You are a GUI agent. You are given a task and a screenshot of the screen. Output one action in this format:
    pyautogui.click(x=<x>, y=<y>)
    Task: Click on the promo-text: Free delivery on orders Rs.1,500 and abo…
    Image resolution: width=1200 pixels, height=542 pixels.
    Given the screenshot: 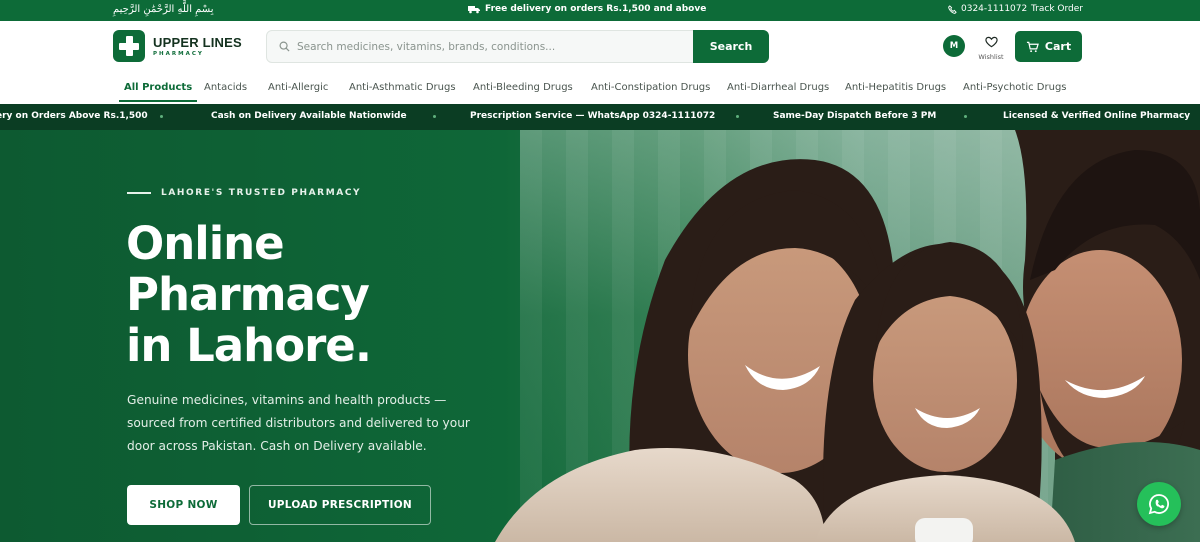 What is the action you would take?
    pyautogui.click(x=596, y=9)
    